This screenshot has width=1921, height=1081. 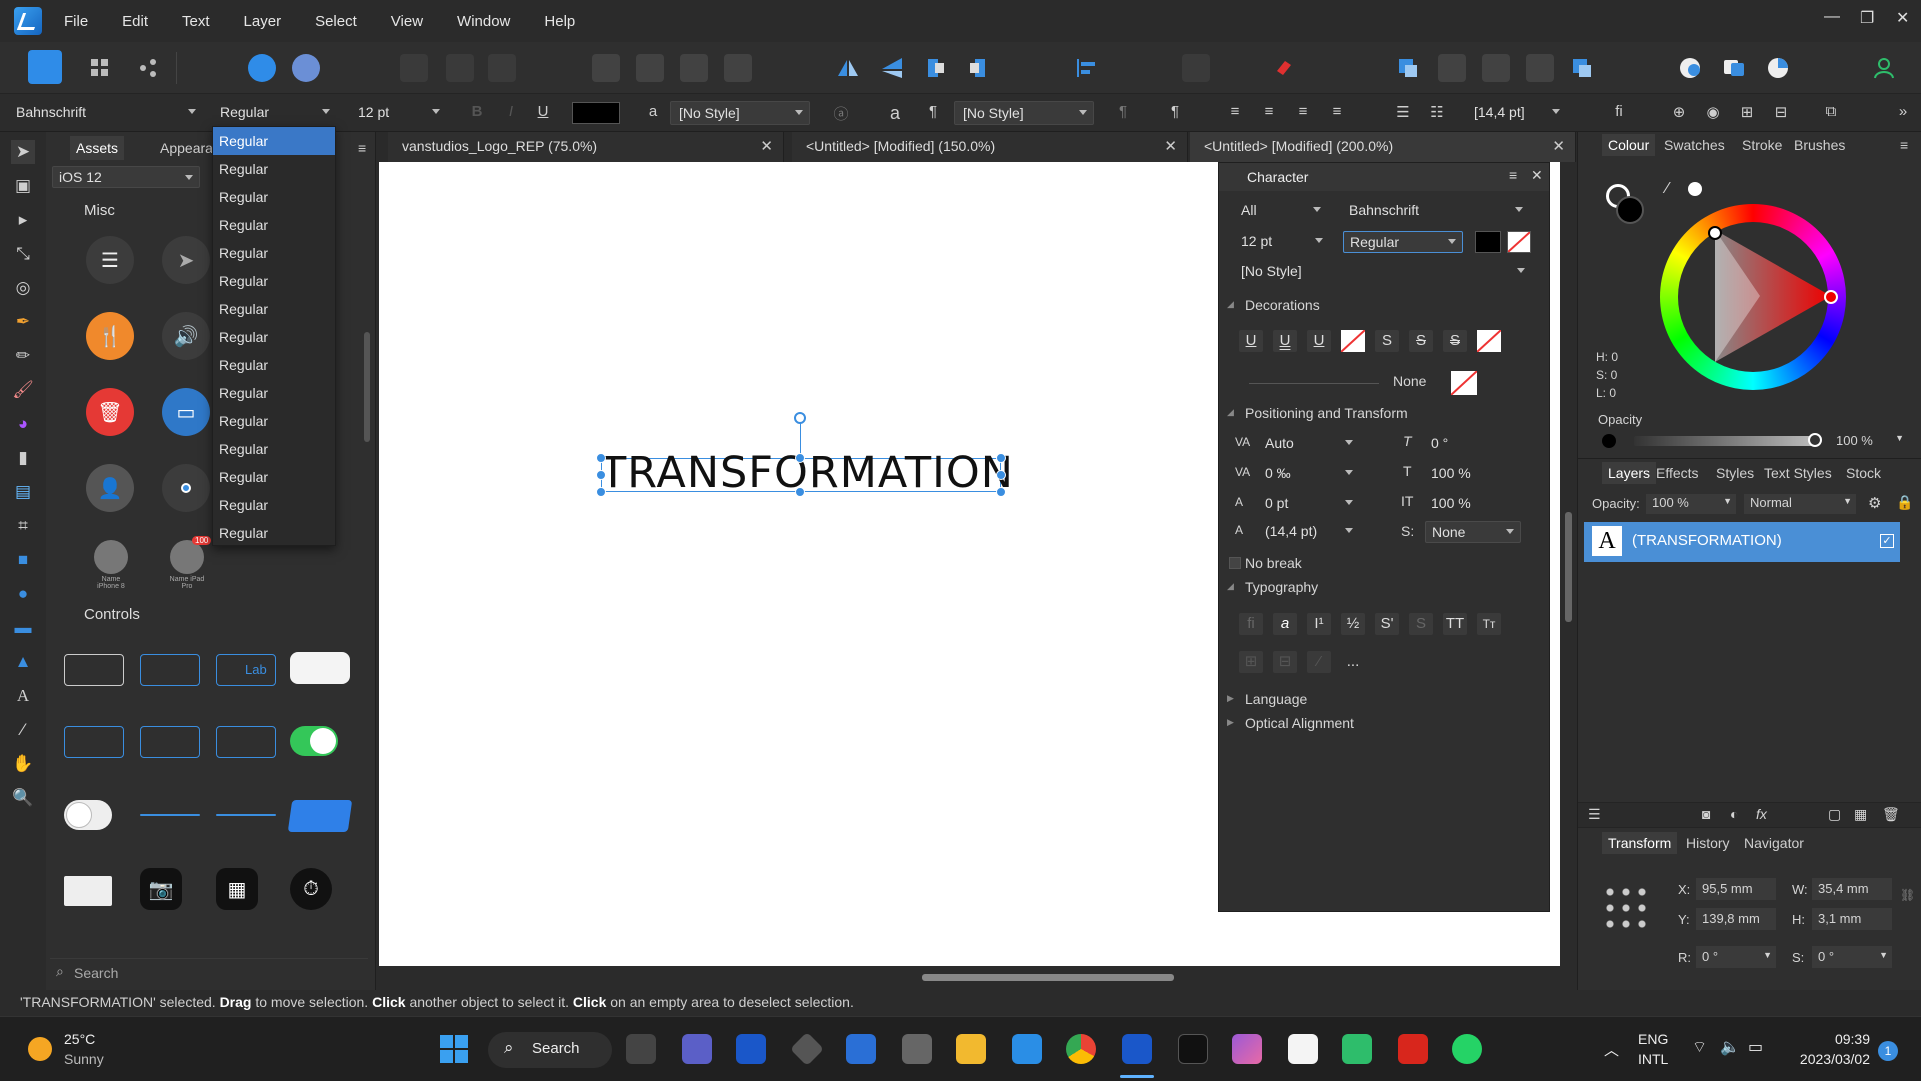 I want to click on link-icon: ⛓, so click(x=1907, y=895).